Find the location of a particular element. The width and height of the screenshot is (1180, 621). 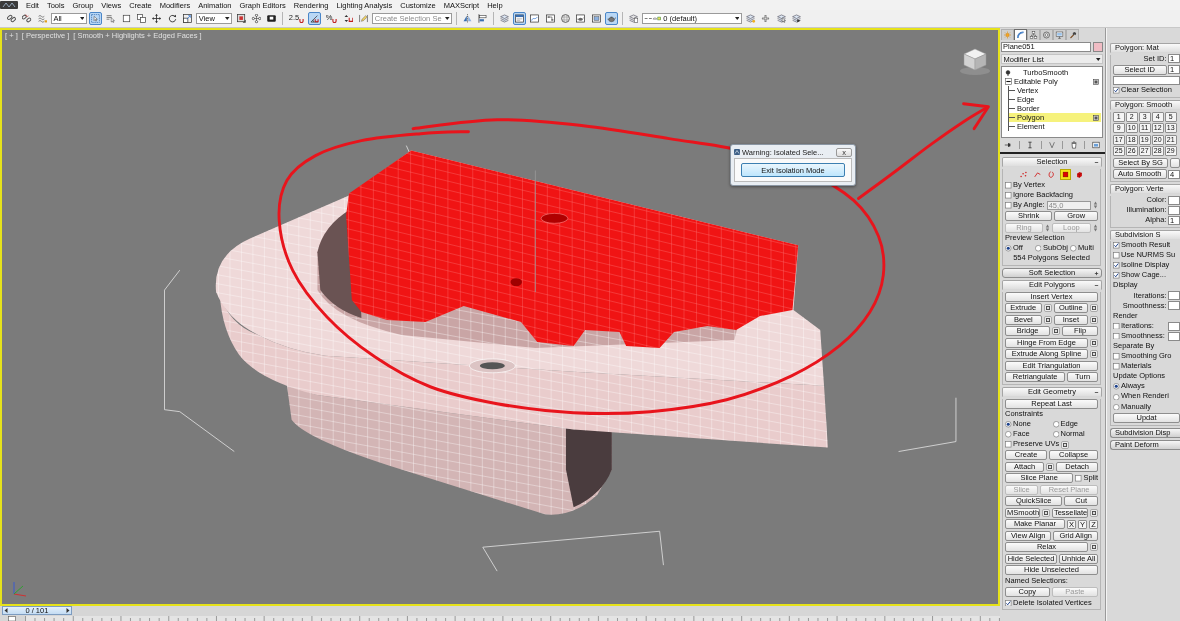

curve-window-icon is located at coordinates (535, 18).